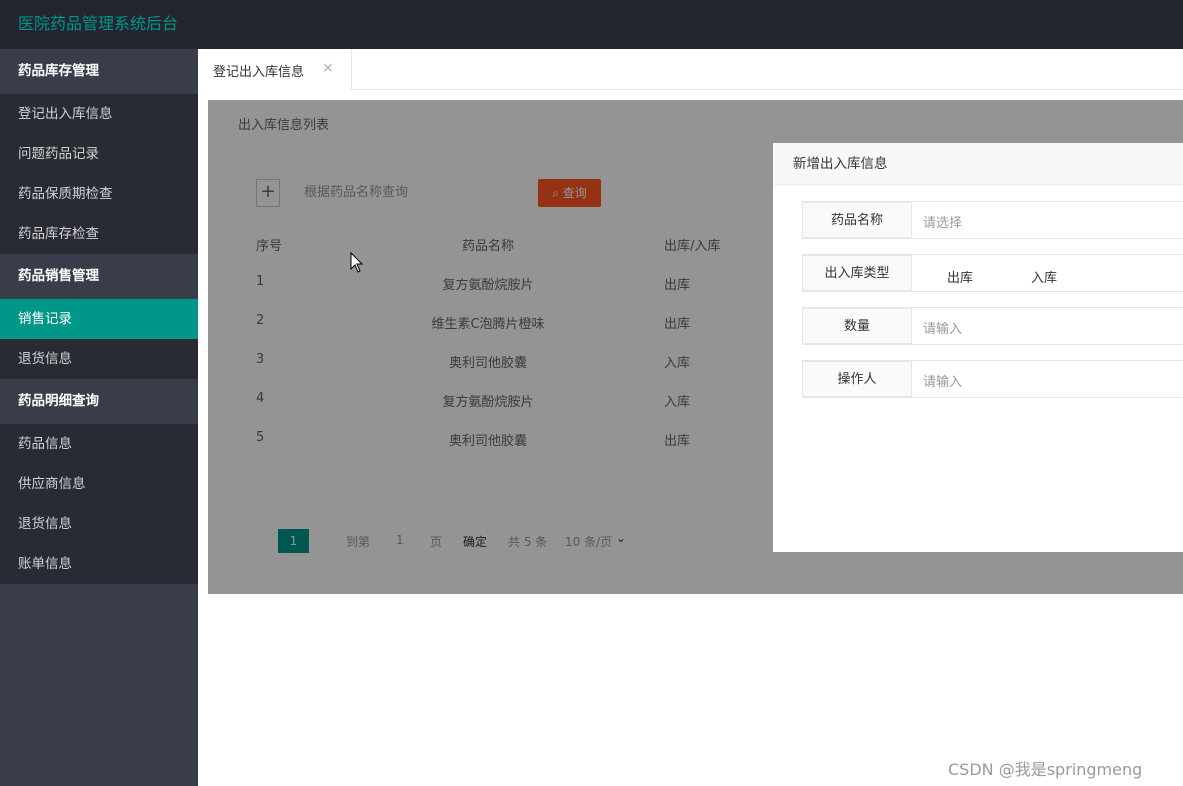  What do you see at coordinates (591, 24) in the screenshot?
I see `top-header: 医院药品管理系统后台` at bounding box center [591, 24].